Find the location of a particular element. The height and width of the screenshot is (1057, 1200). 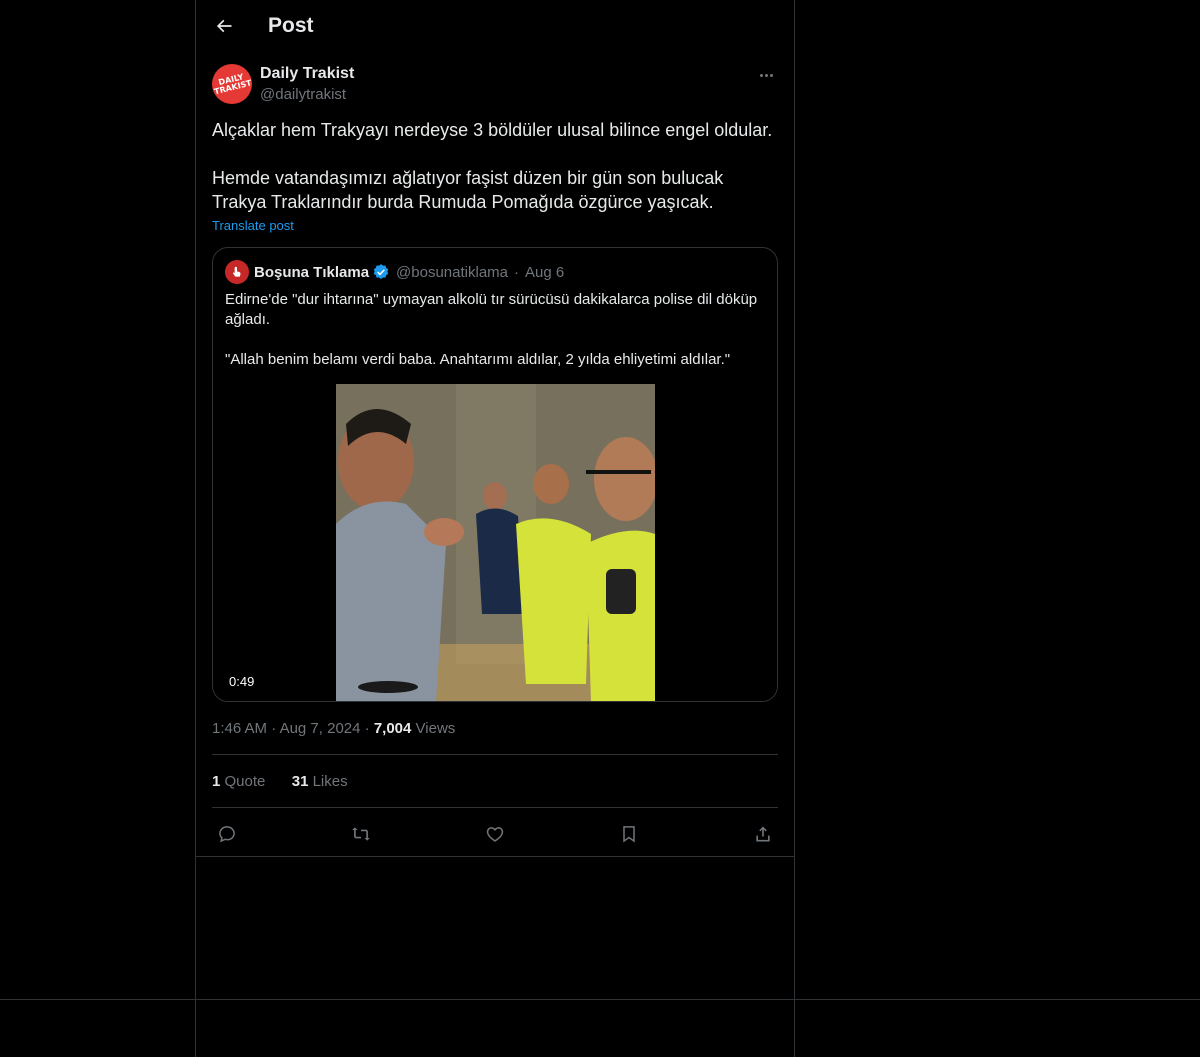

post-bottom-border is located at coordinates (495, 856).